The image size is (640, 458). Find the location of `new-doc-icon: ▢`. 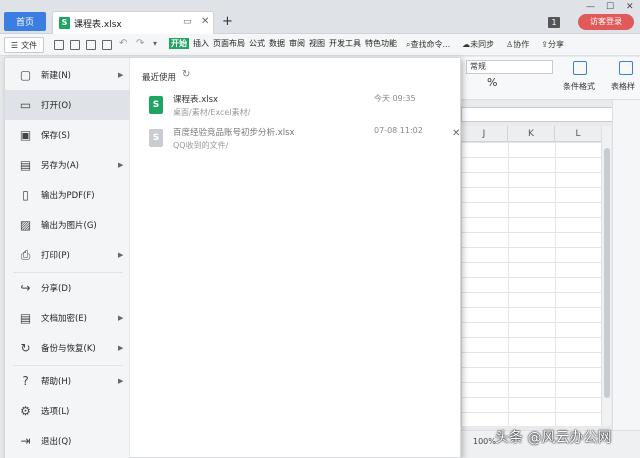

new-doc-icon: ▢ is located at coordinates (25, 74).